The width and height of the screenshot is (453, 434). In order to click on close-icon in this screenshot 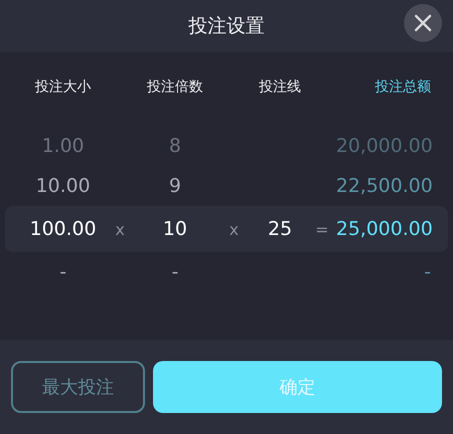, I will do `click(423, 23)`.